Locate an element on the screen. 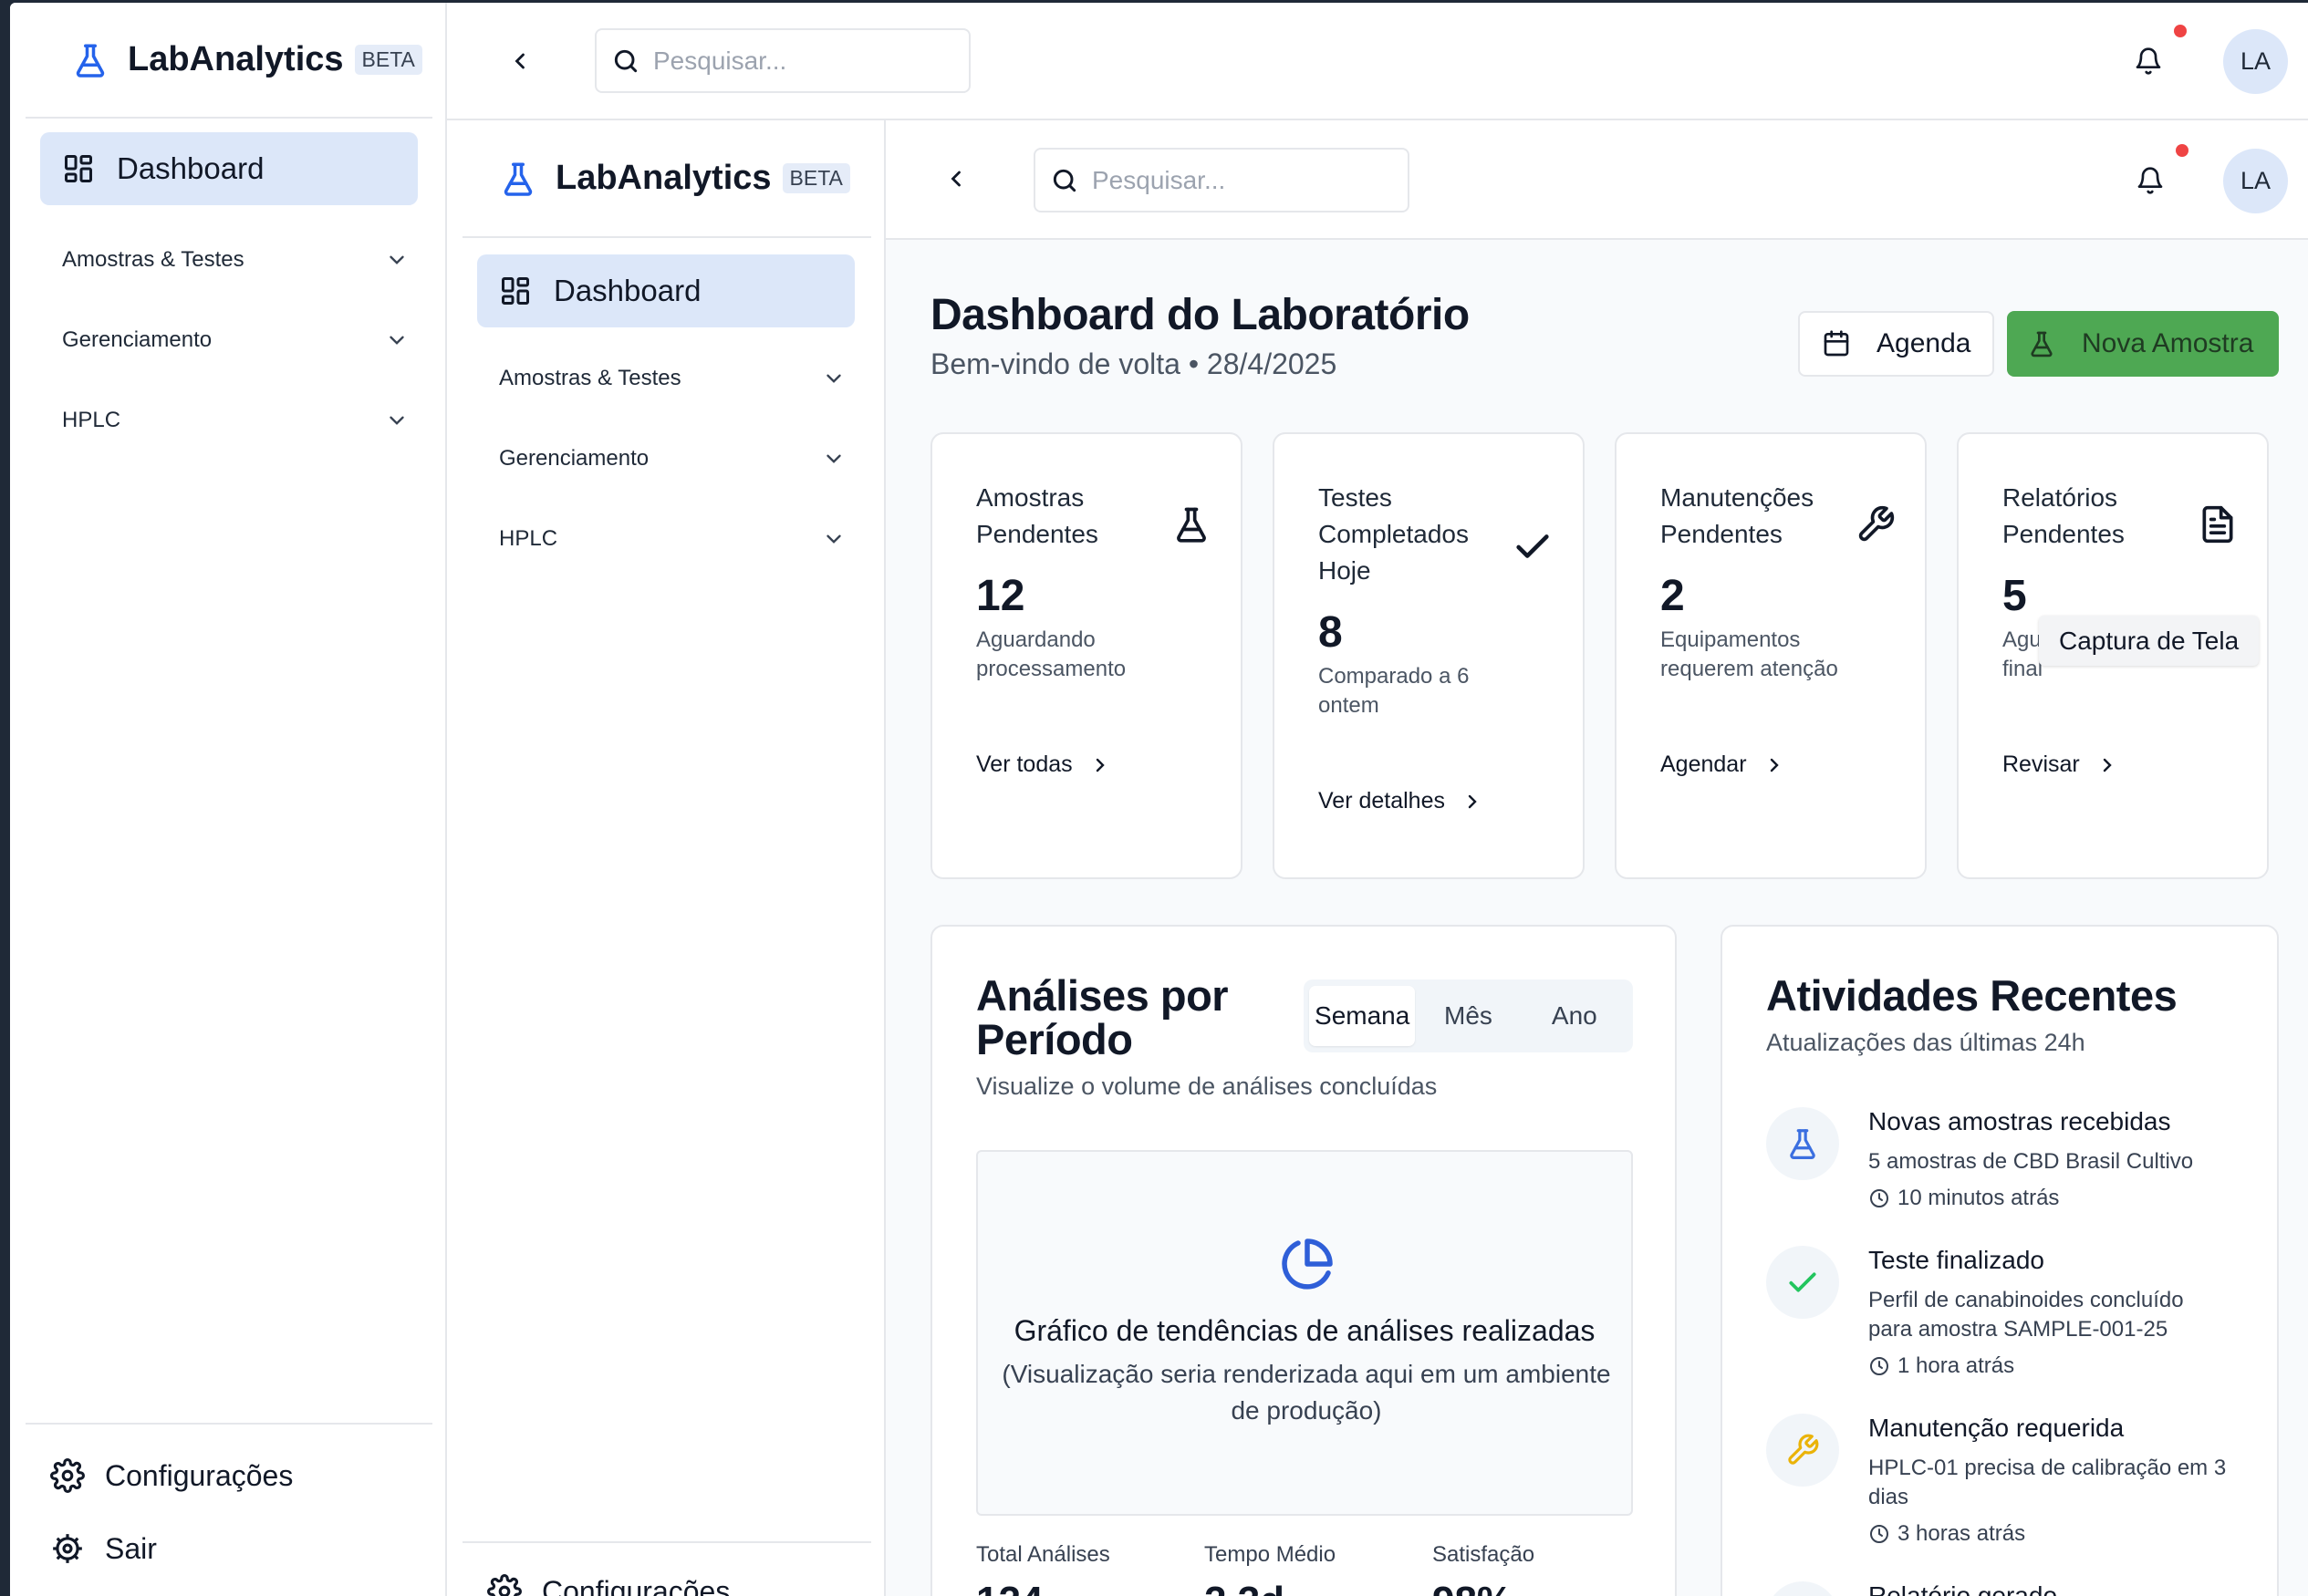 The height and width of the screenshot is (1596, 2308). brand-name: LabAnalytics is located at coordinates (664, 178).